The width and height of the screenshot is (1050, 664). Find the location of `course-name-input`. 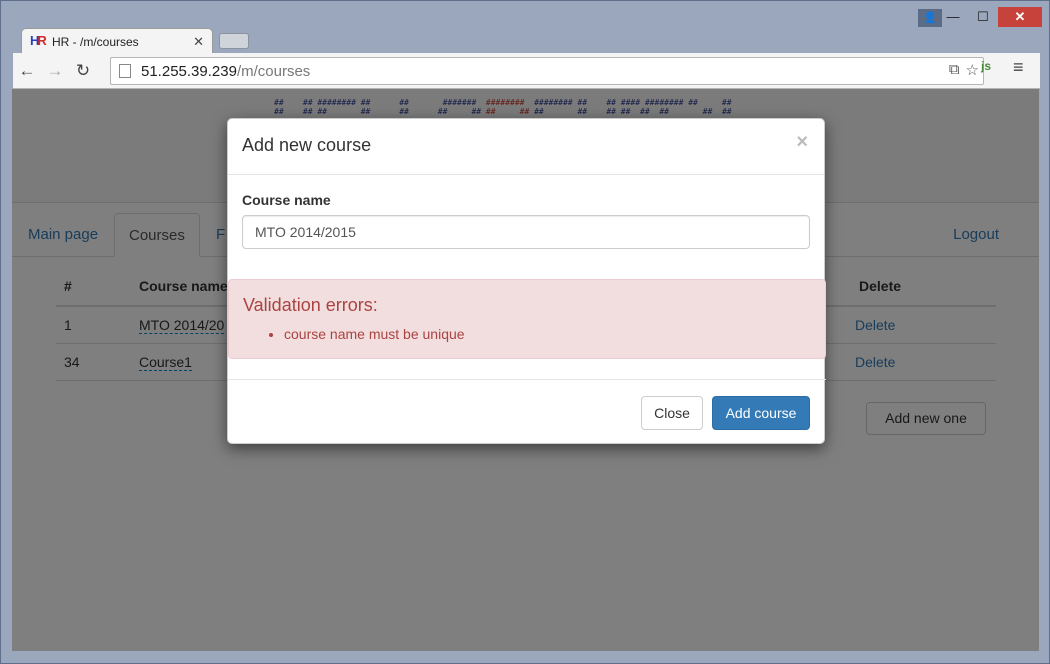

course-name-input is located at coordinates (526, 232).